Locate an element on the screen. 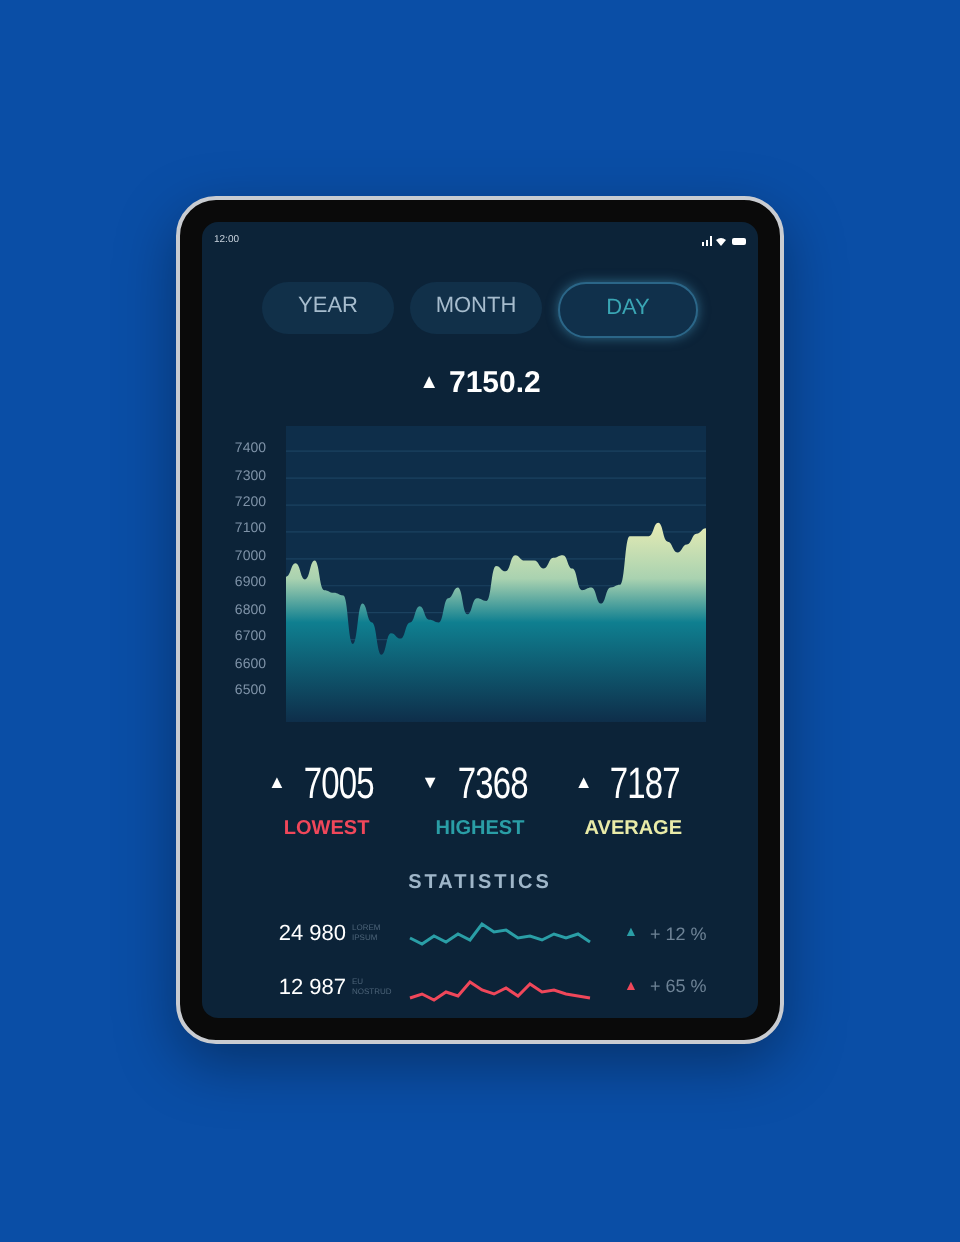 Image resolution: width=960 pixels, height=1242 pixels. summary-value: 7005 is located at coordinates (338, 784).